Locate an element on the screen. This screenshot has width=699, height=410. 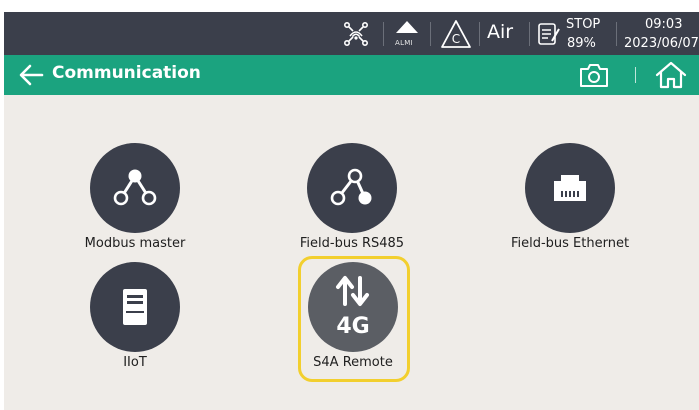
run-state-label: STOP is located at coordinates (583, 24).